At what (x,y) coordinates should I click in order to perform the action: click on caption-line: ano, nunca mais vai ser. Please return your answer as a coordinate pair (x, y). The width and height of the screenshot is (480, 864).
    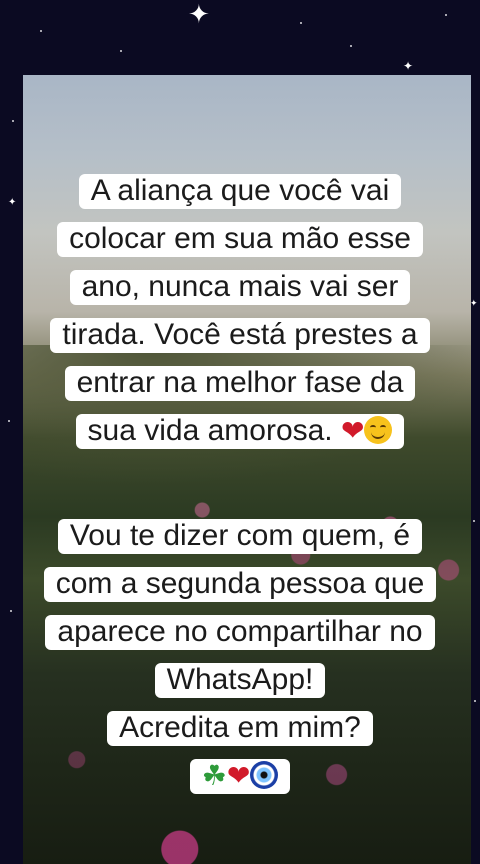
    Looking at the image, I should click on (240, 287).